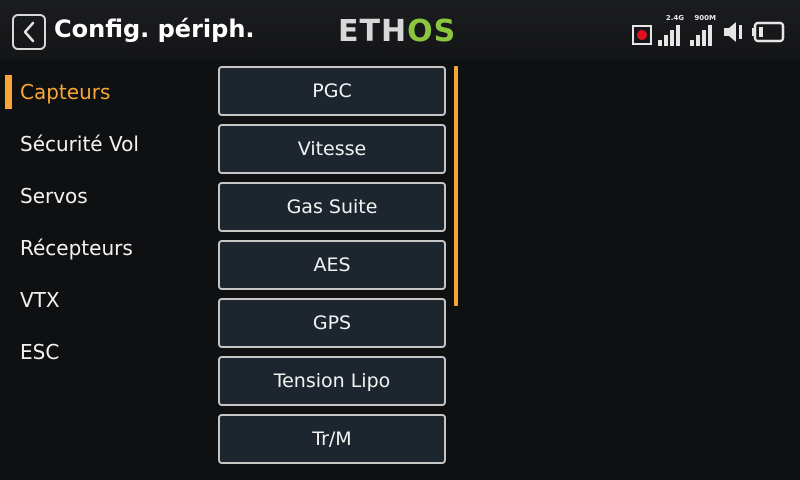 This screenshot has width=800, height=480. I want to click on sidebar-item-label: VTX, so click(40, 300).